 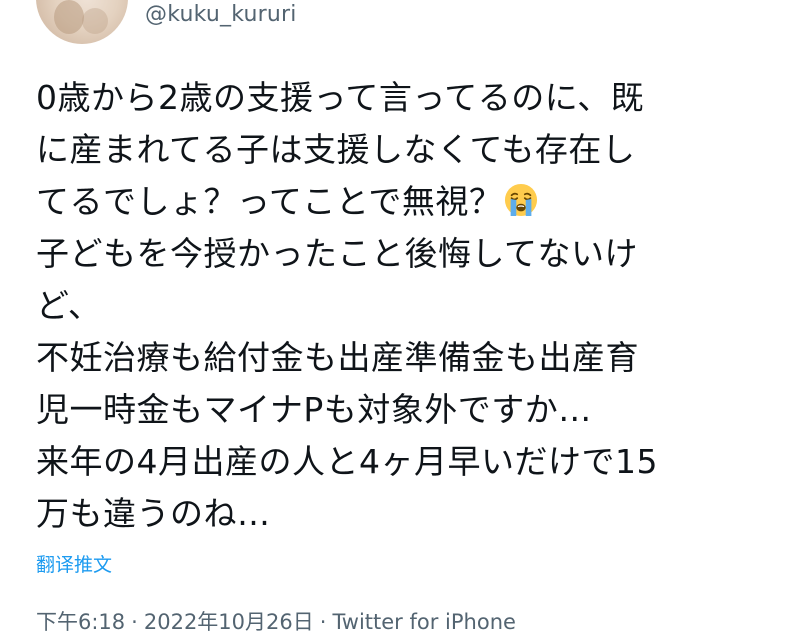 I want to click on avatar, so click(x=82, y=22).